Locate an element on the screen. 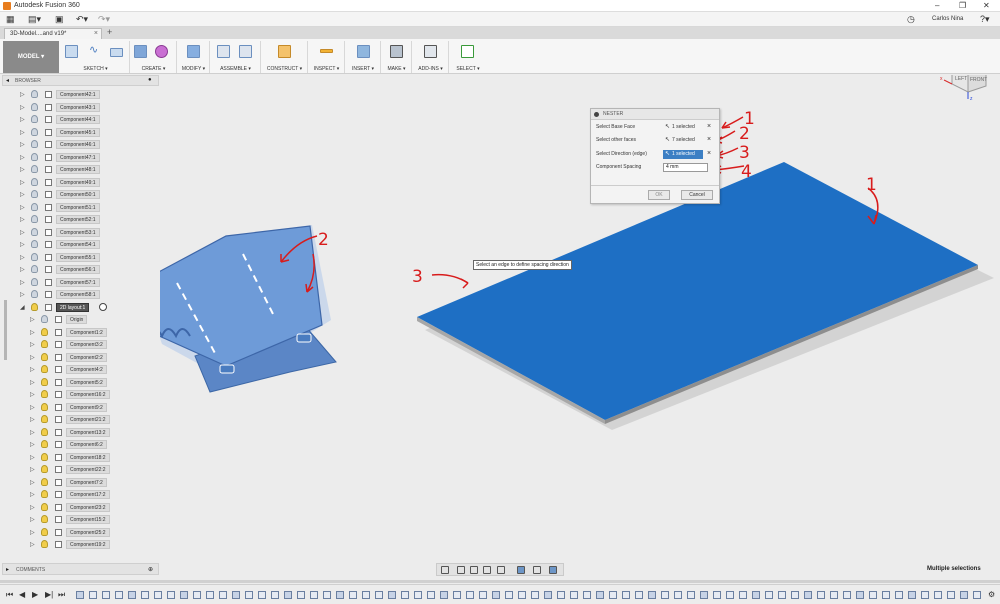  grid-settings-icon is located at coordinates (537, 570).